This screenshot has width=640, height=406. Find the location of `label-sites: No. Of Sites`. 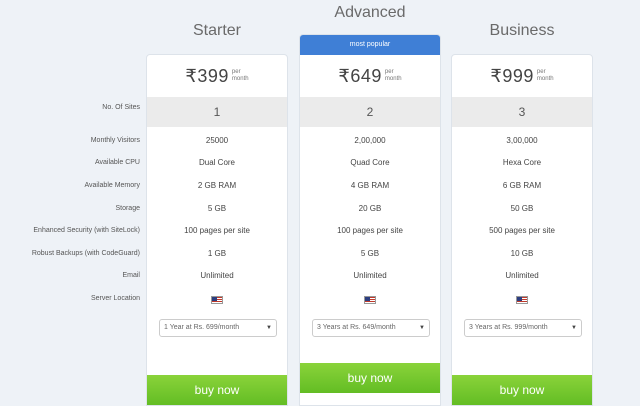

label-sites: No. Of Sites is located at coordinates (121, 107).